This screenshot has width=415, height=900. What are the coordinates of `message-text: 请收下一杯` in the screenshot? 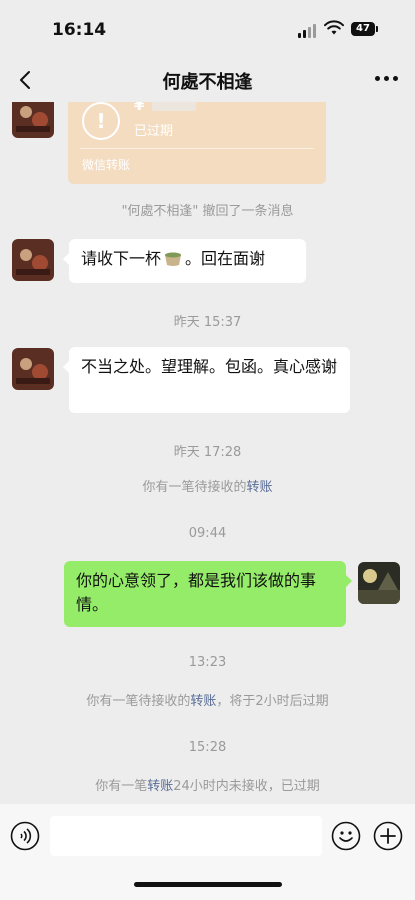 It's located at (121, 258).